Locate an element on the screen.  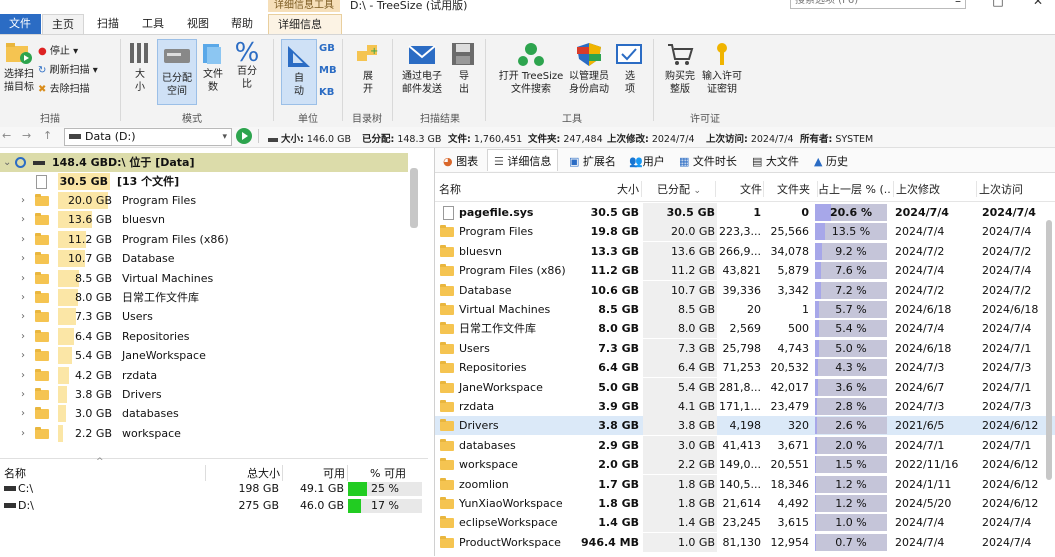
details-scrollbar is located at coordinates (1049, 350).